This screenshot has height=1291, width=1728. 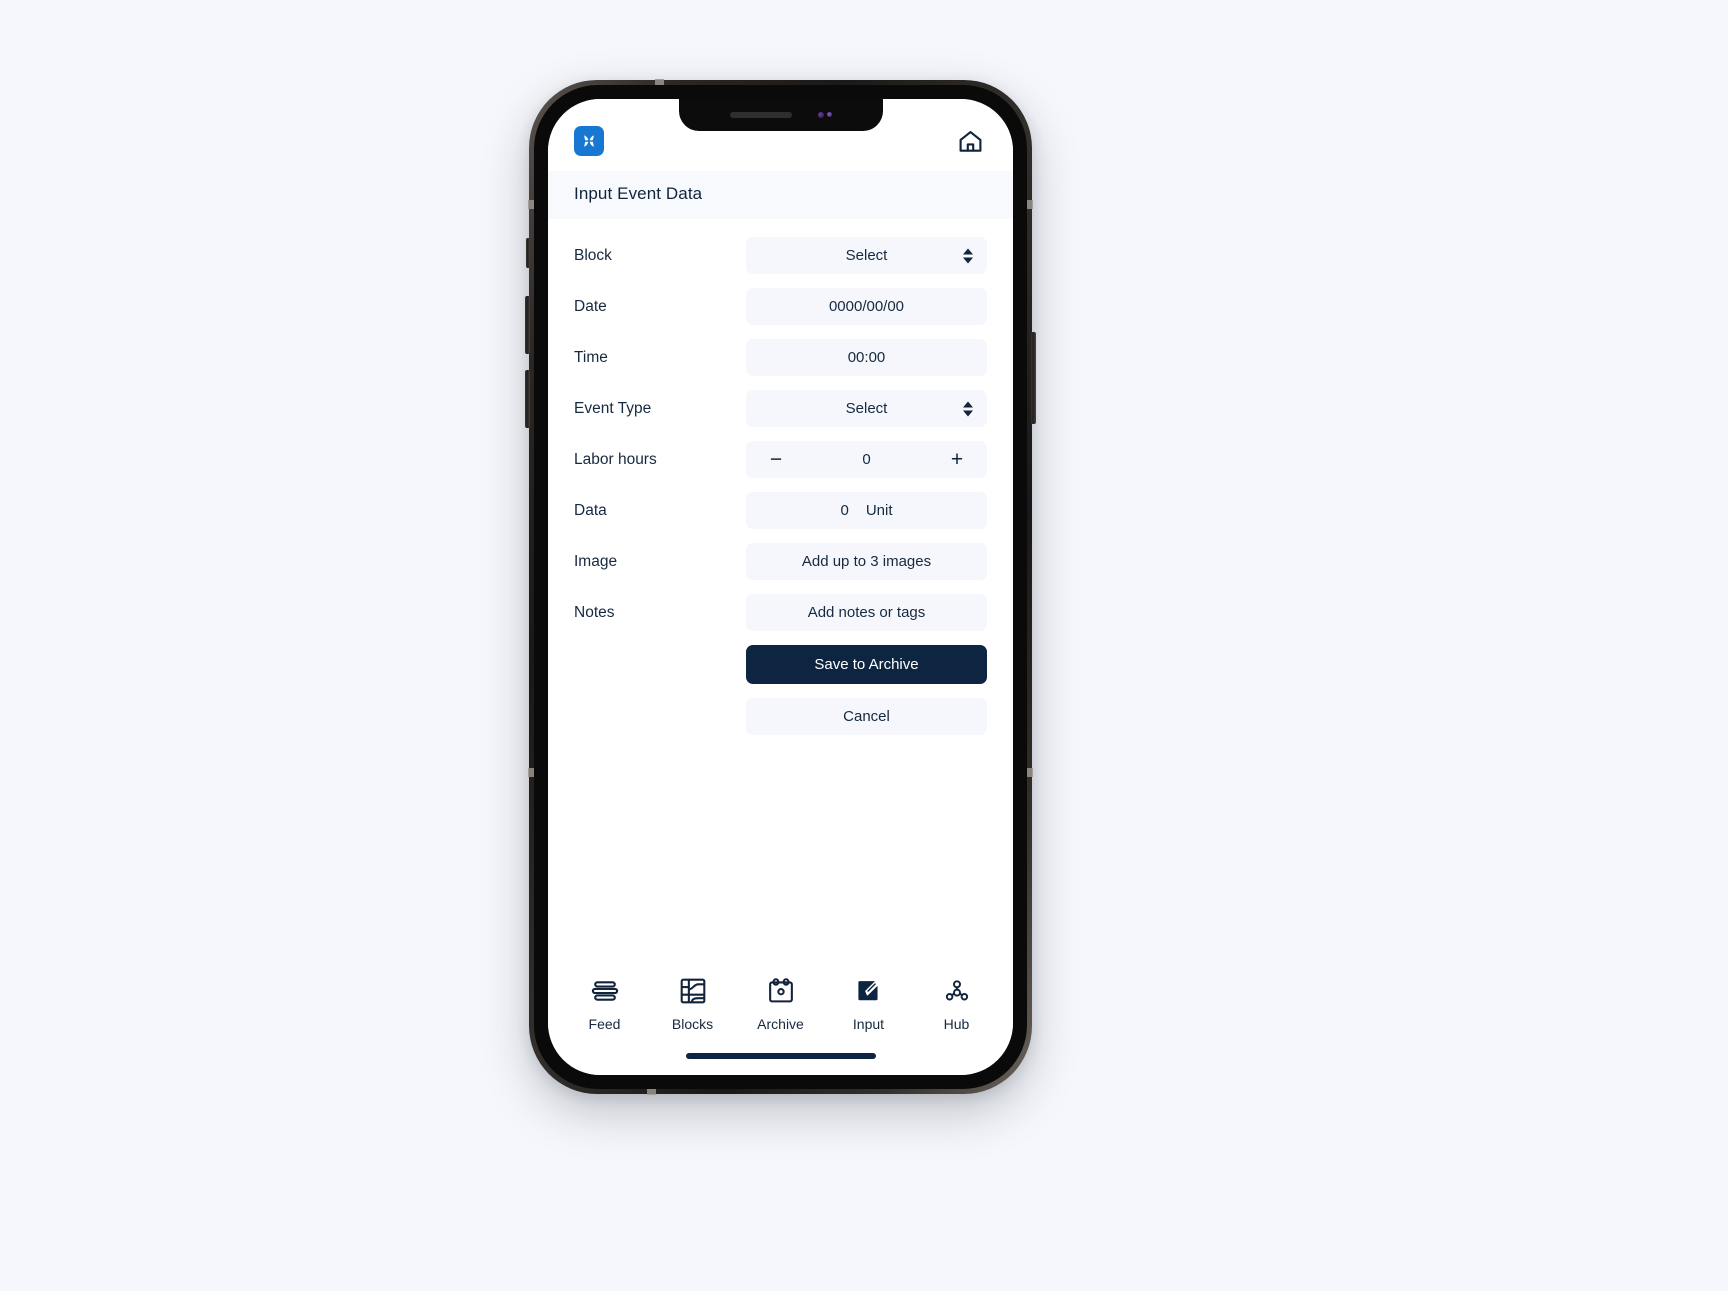 I want to click on labor-hours-value: 0, so click(x=866, y=459).